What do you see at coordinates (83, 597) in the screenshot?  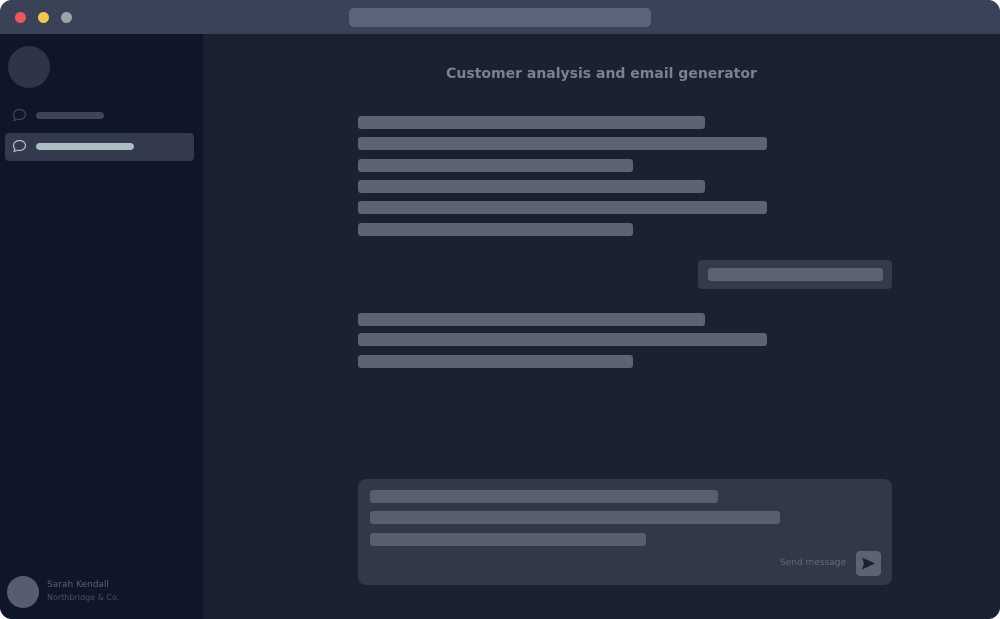 I see `user-organization: Northbridge & Co.` at bounding box center [83, 597].